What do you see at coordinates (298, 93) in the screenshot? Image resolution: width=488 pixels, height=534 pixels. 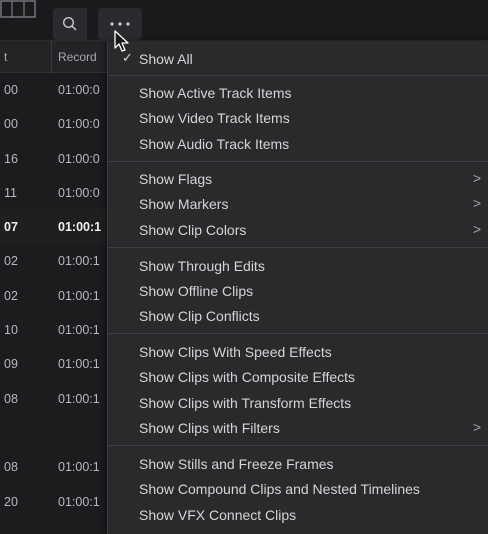 I see `menu-item-show-active-track-items: Show Active Track Items` at bounding box center [298, 93].